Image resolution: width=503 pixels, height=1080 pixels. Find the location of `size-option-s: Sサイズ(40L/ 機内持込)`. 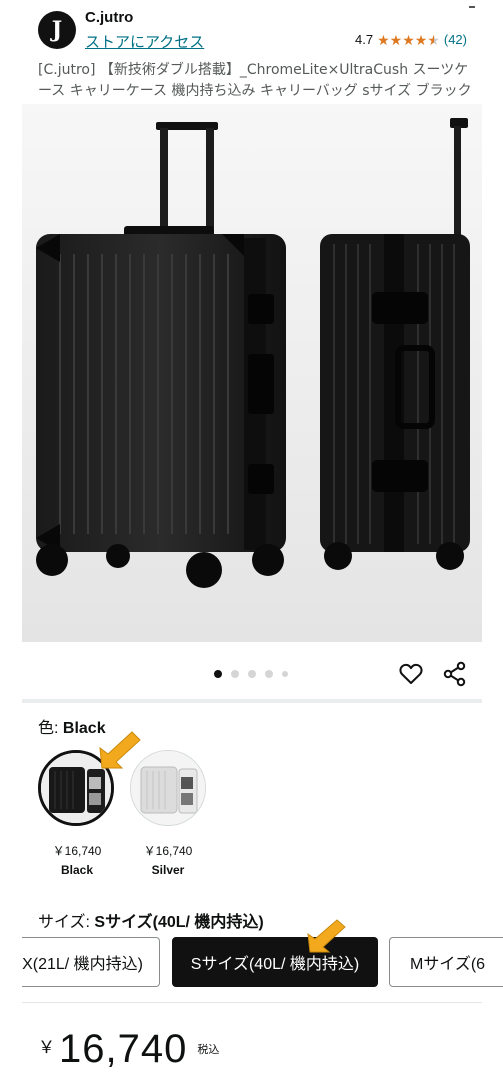

size-option-s: Sサイズ(40L/ 機内持込) is located at coordinates (275, 962).